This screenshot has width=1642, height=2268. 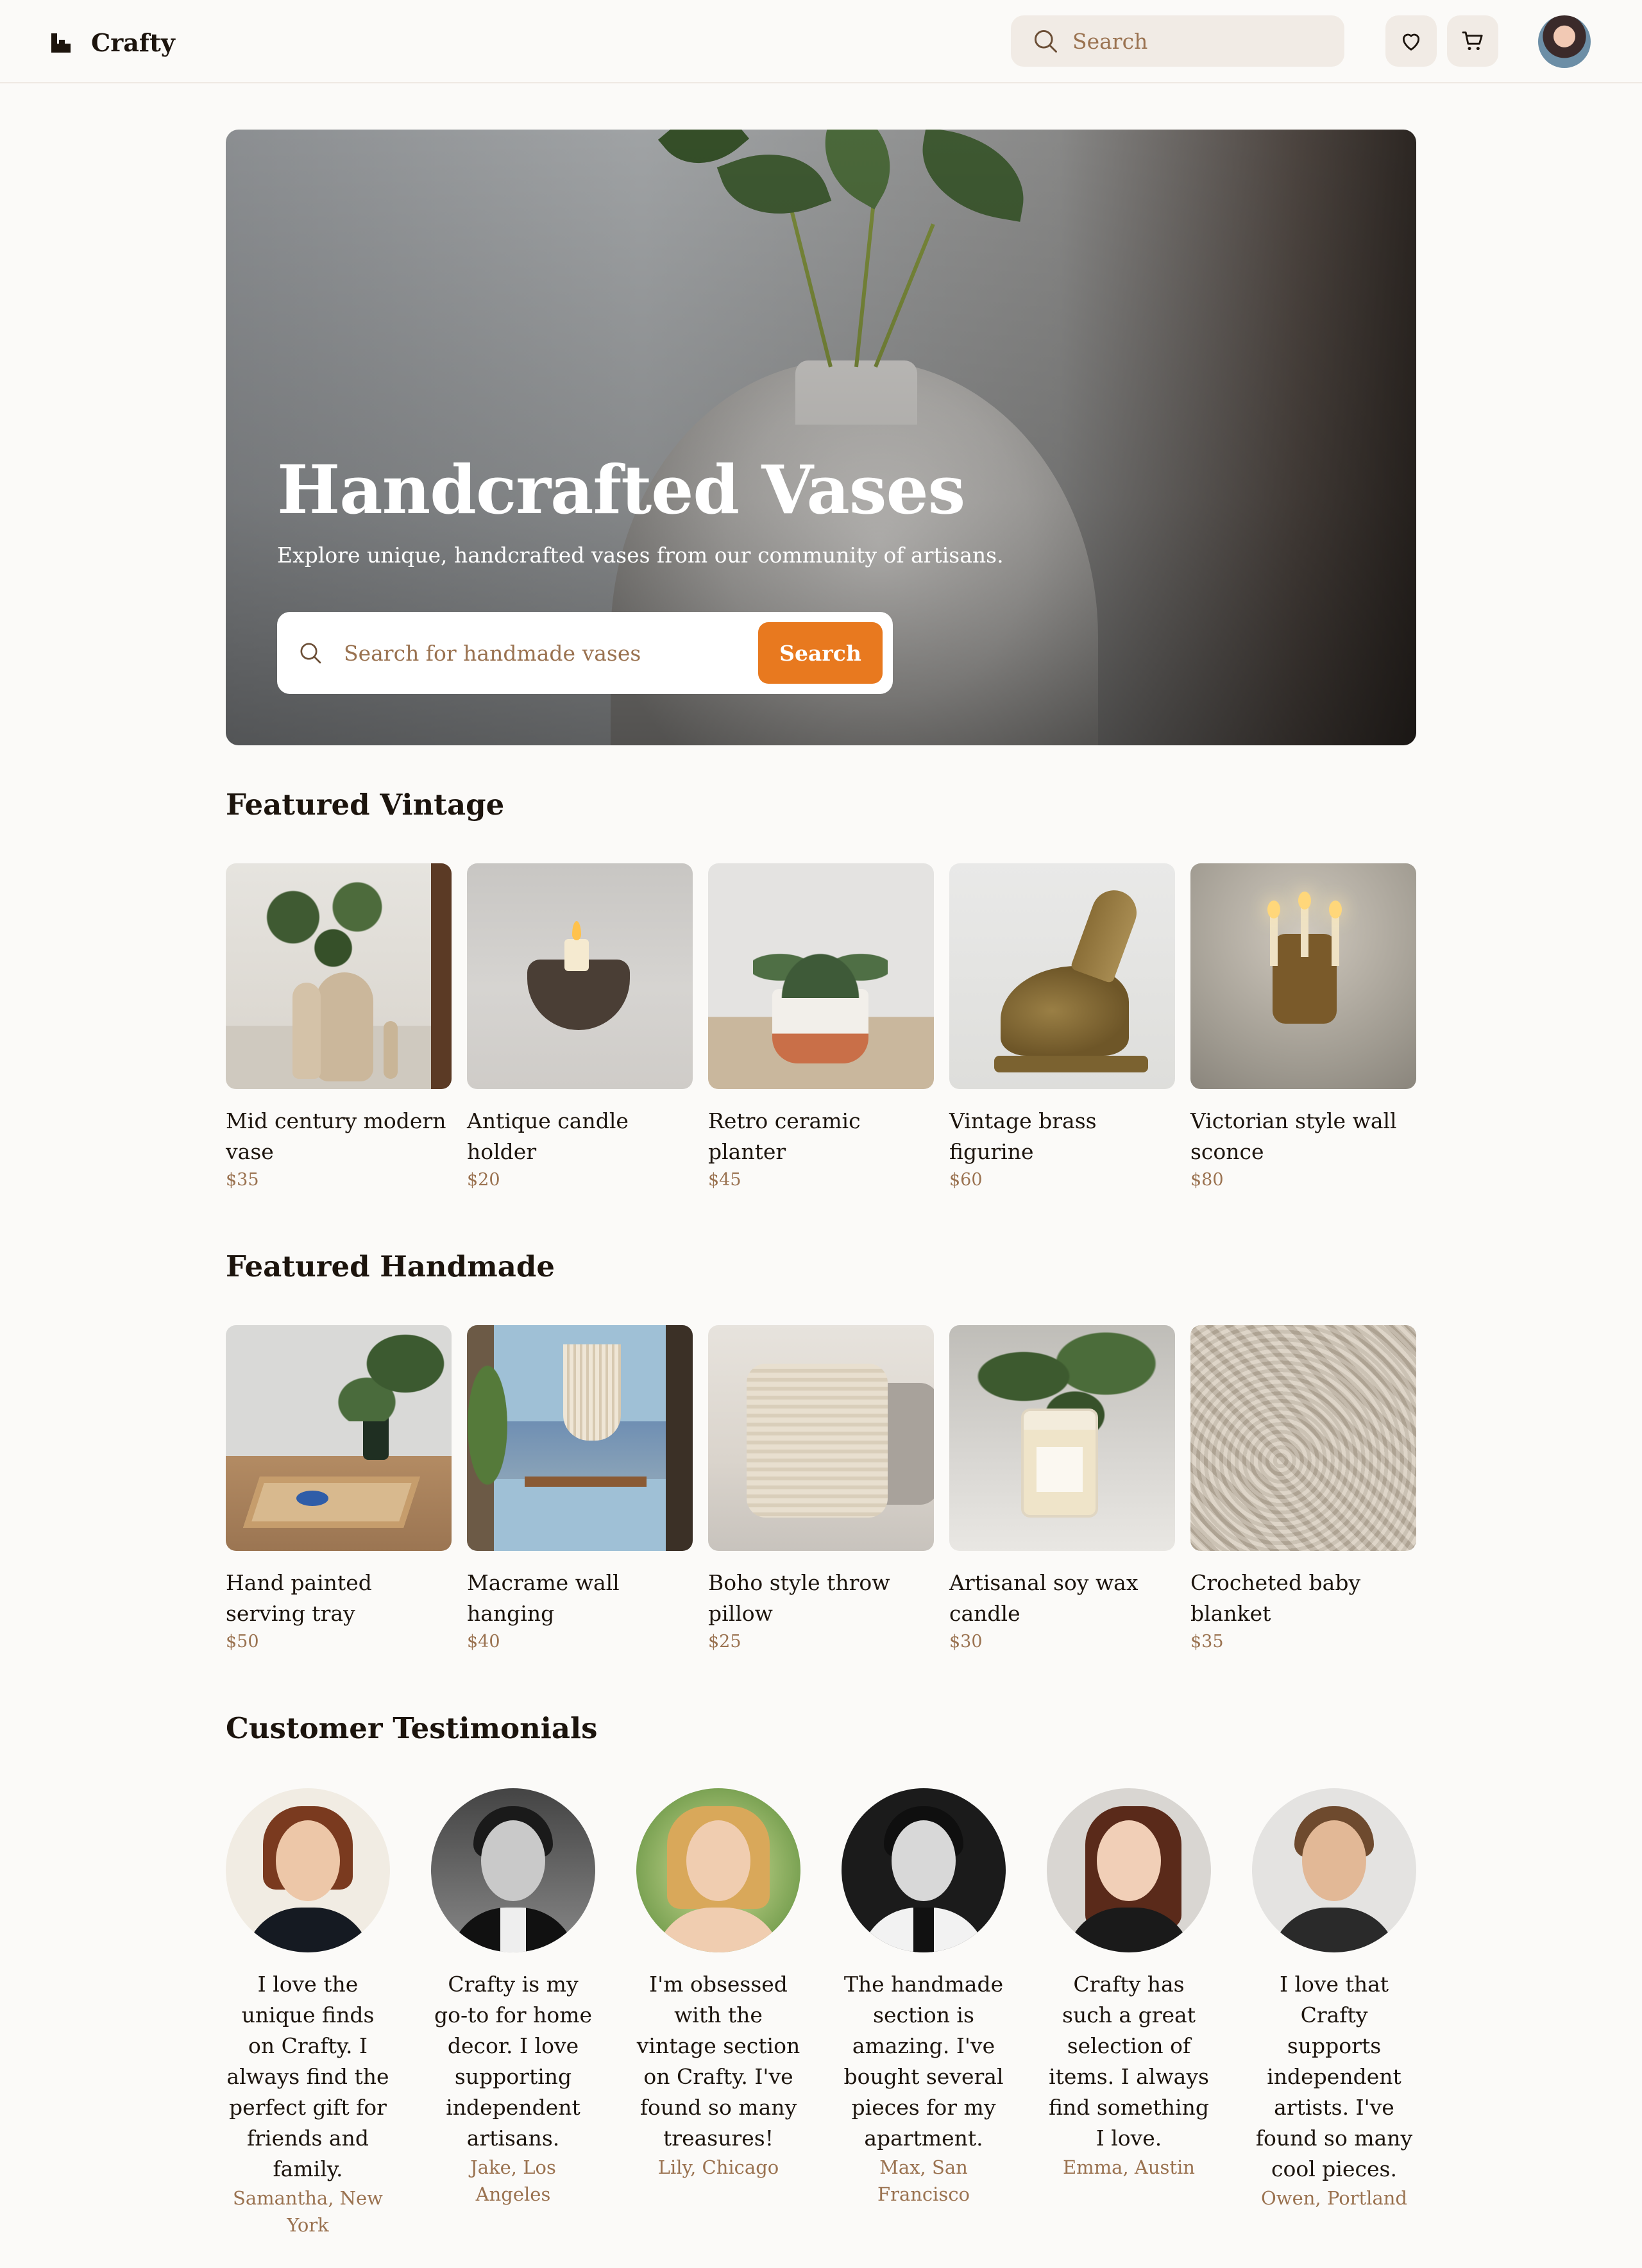 What do you see at coordinates (1472, 41) in the screenshot?
I see `cart-button` at bounding box center [1472, 41].